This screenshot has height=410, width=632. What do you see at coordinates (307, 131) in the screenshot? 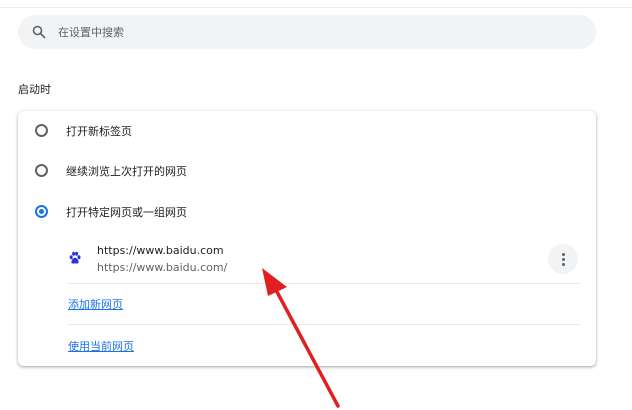
I see `startup-option-new-tab: 打开新标签页` at bounding box center [307, 131].